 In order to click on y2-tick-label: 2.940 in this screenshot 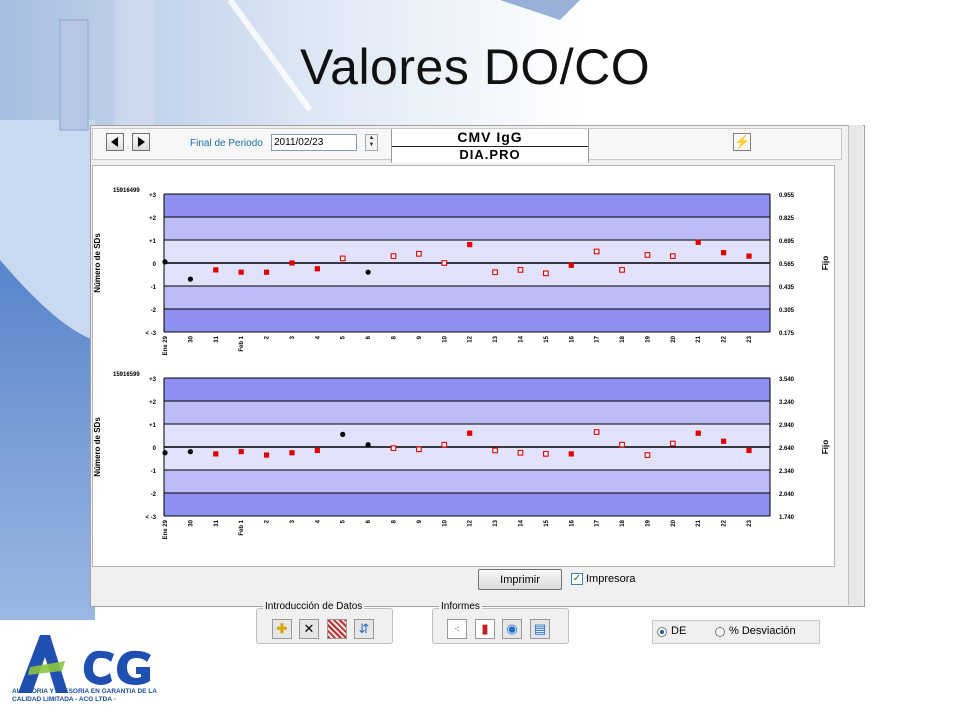, I will do `click(787, 426)`.